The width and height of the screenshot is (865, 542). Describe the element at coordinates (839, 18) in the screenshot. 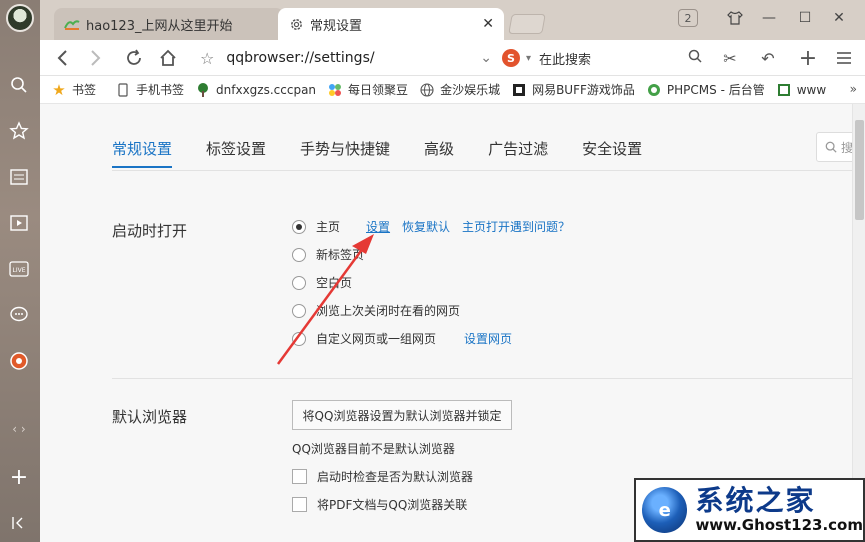

I see `window-close-icon: ✕` at that location.